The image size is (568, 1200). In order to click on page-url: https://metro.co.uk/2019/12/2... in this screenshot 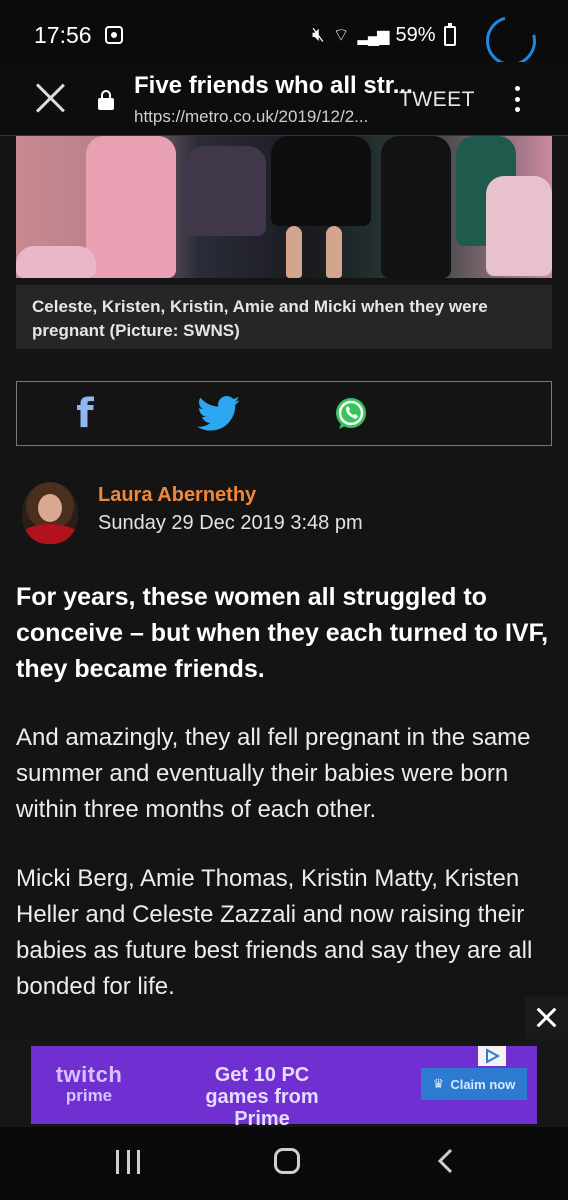, I will do `click(251, 117)`.